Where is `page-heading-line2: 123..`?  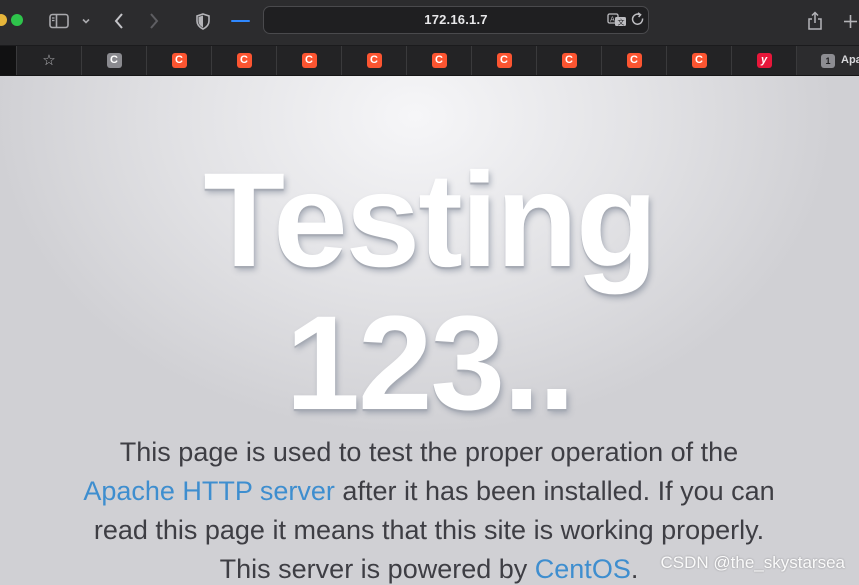 page-heading-line2: 123.. is located at coordinates (430, 363).